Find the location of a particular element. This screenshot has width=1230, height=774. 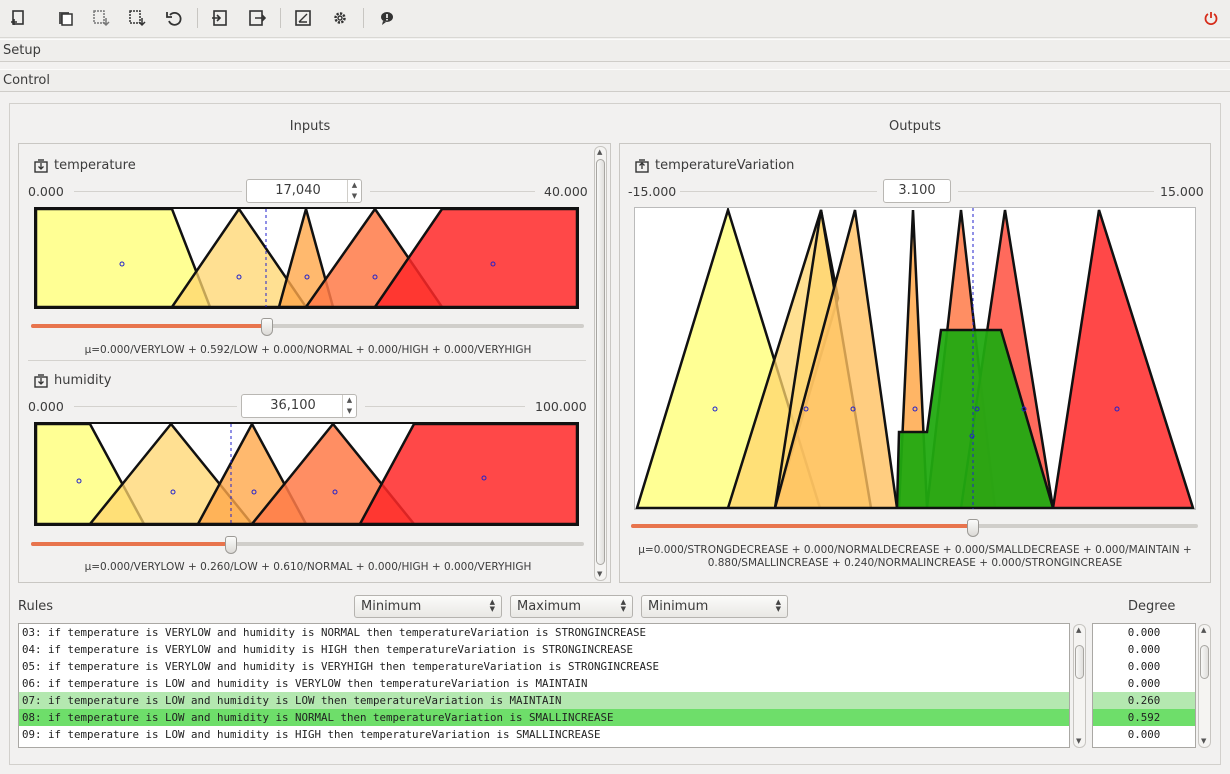

temperature-spin-arrows: ▲ ▼ is located at coordinates (354, 191).